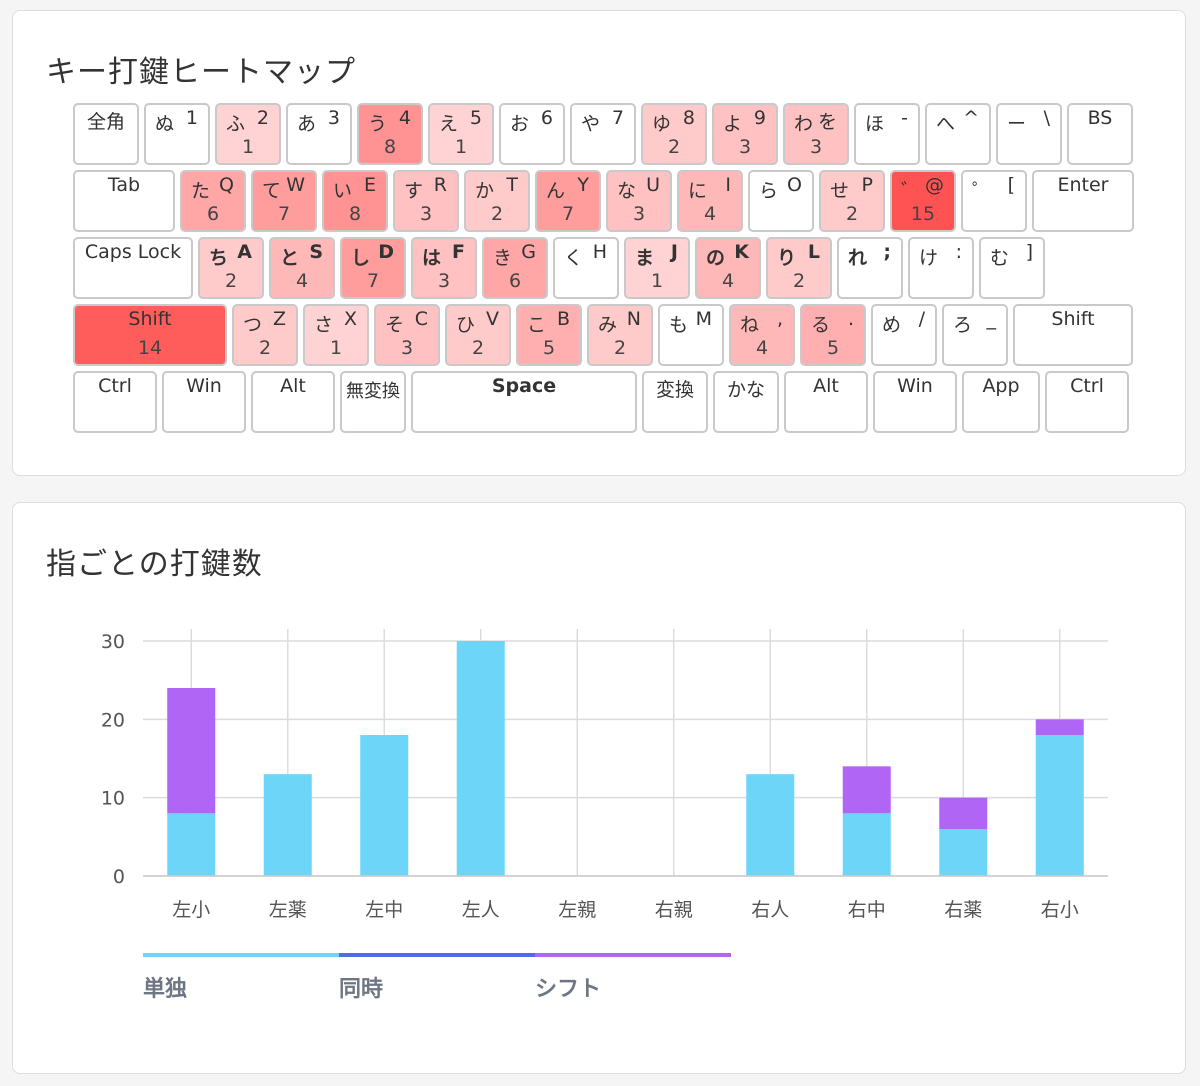 The image size is (1200, 1086). I want to click on key-kana: ね, so click(750, 325).